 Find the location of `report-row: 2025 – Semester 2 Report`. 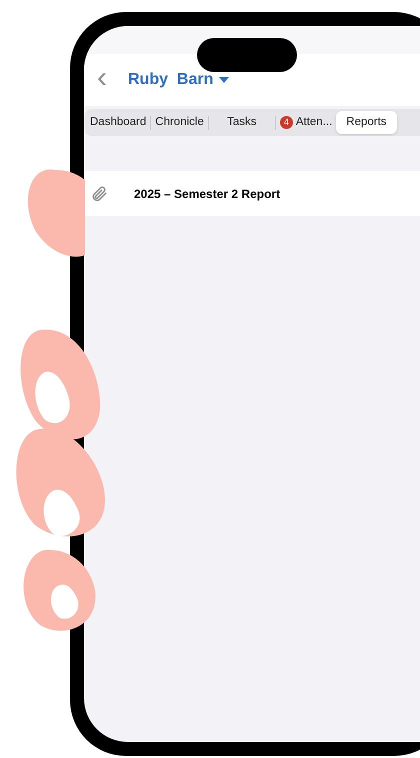

report-row: 2025 – Semester 2 Report is located at coordinates (252, 193).